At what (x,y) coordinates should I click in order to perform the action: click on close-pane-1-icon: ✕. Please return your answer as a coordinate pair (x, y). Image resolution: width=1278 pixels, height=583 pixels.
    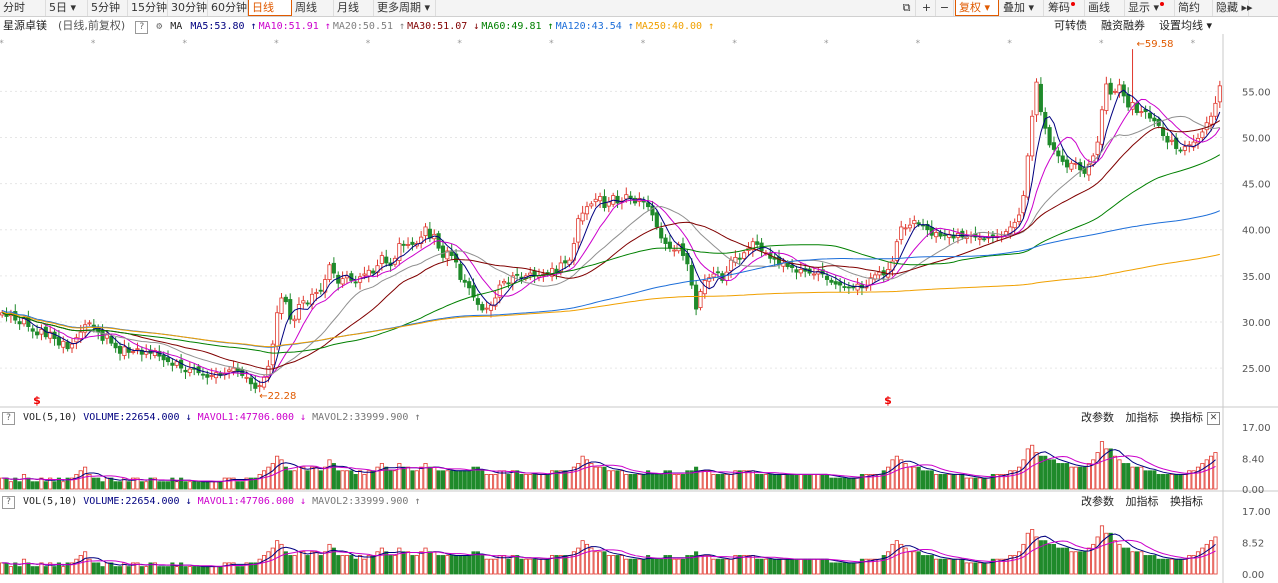
    Looking at the image, I should click on (1213, 418).